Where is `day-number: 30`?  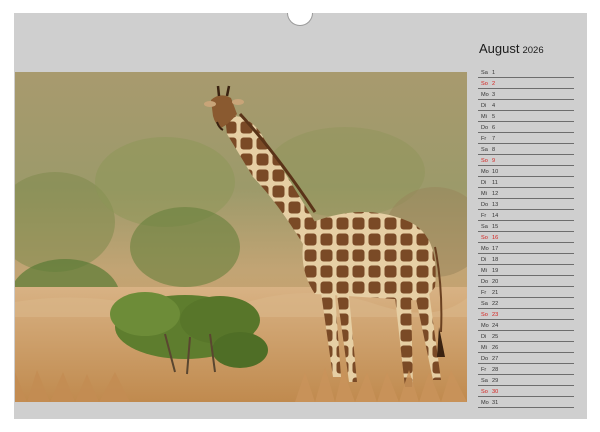 day-number: 30 is located at coordinates (495, 392).